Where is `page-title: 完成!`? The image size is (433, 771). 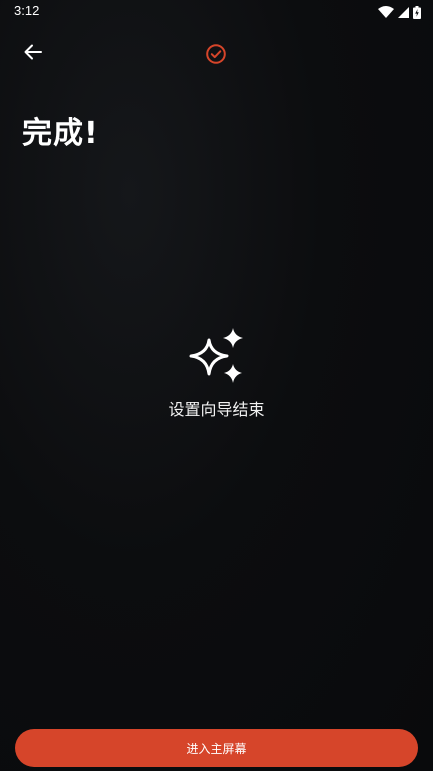
page-title: 完成! is located at coordinates (60, 133).